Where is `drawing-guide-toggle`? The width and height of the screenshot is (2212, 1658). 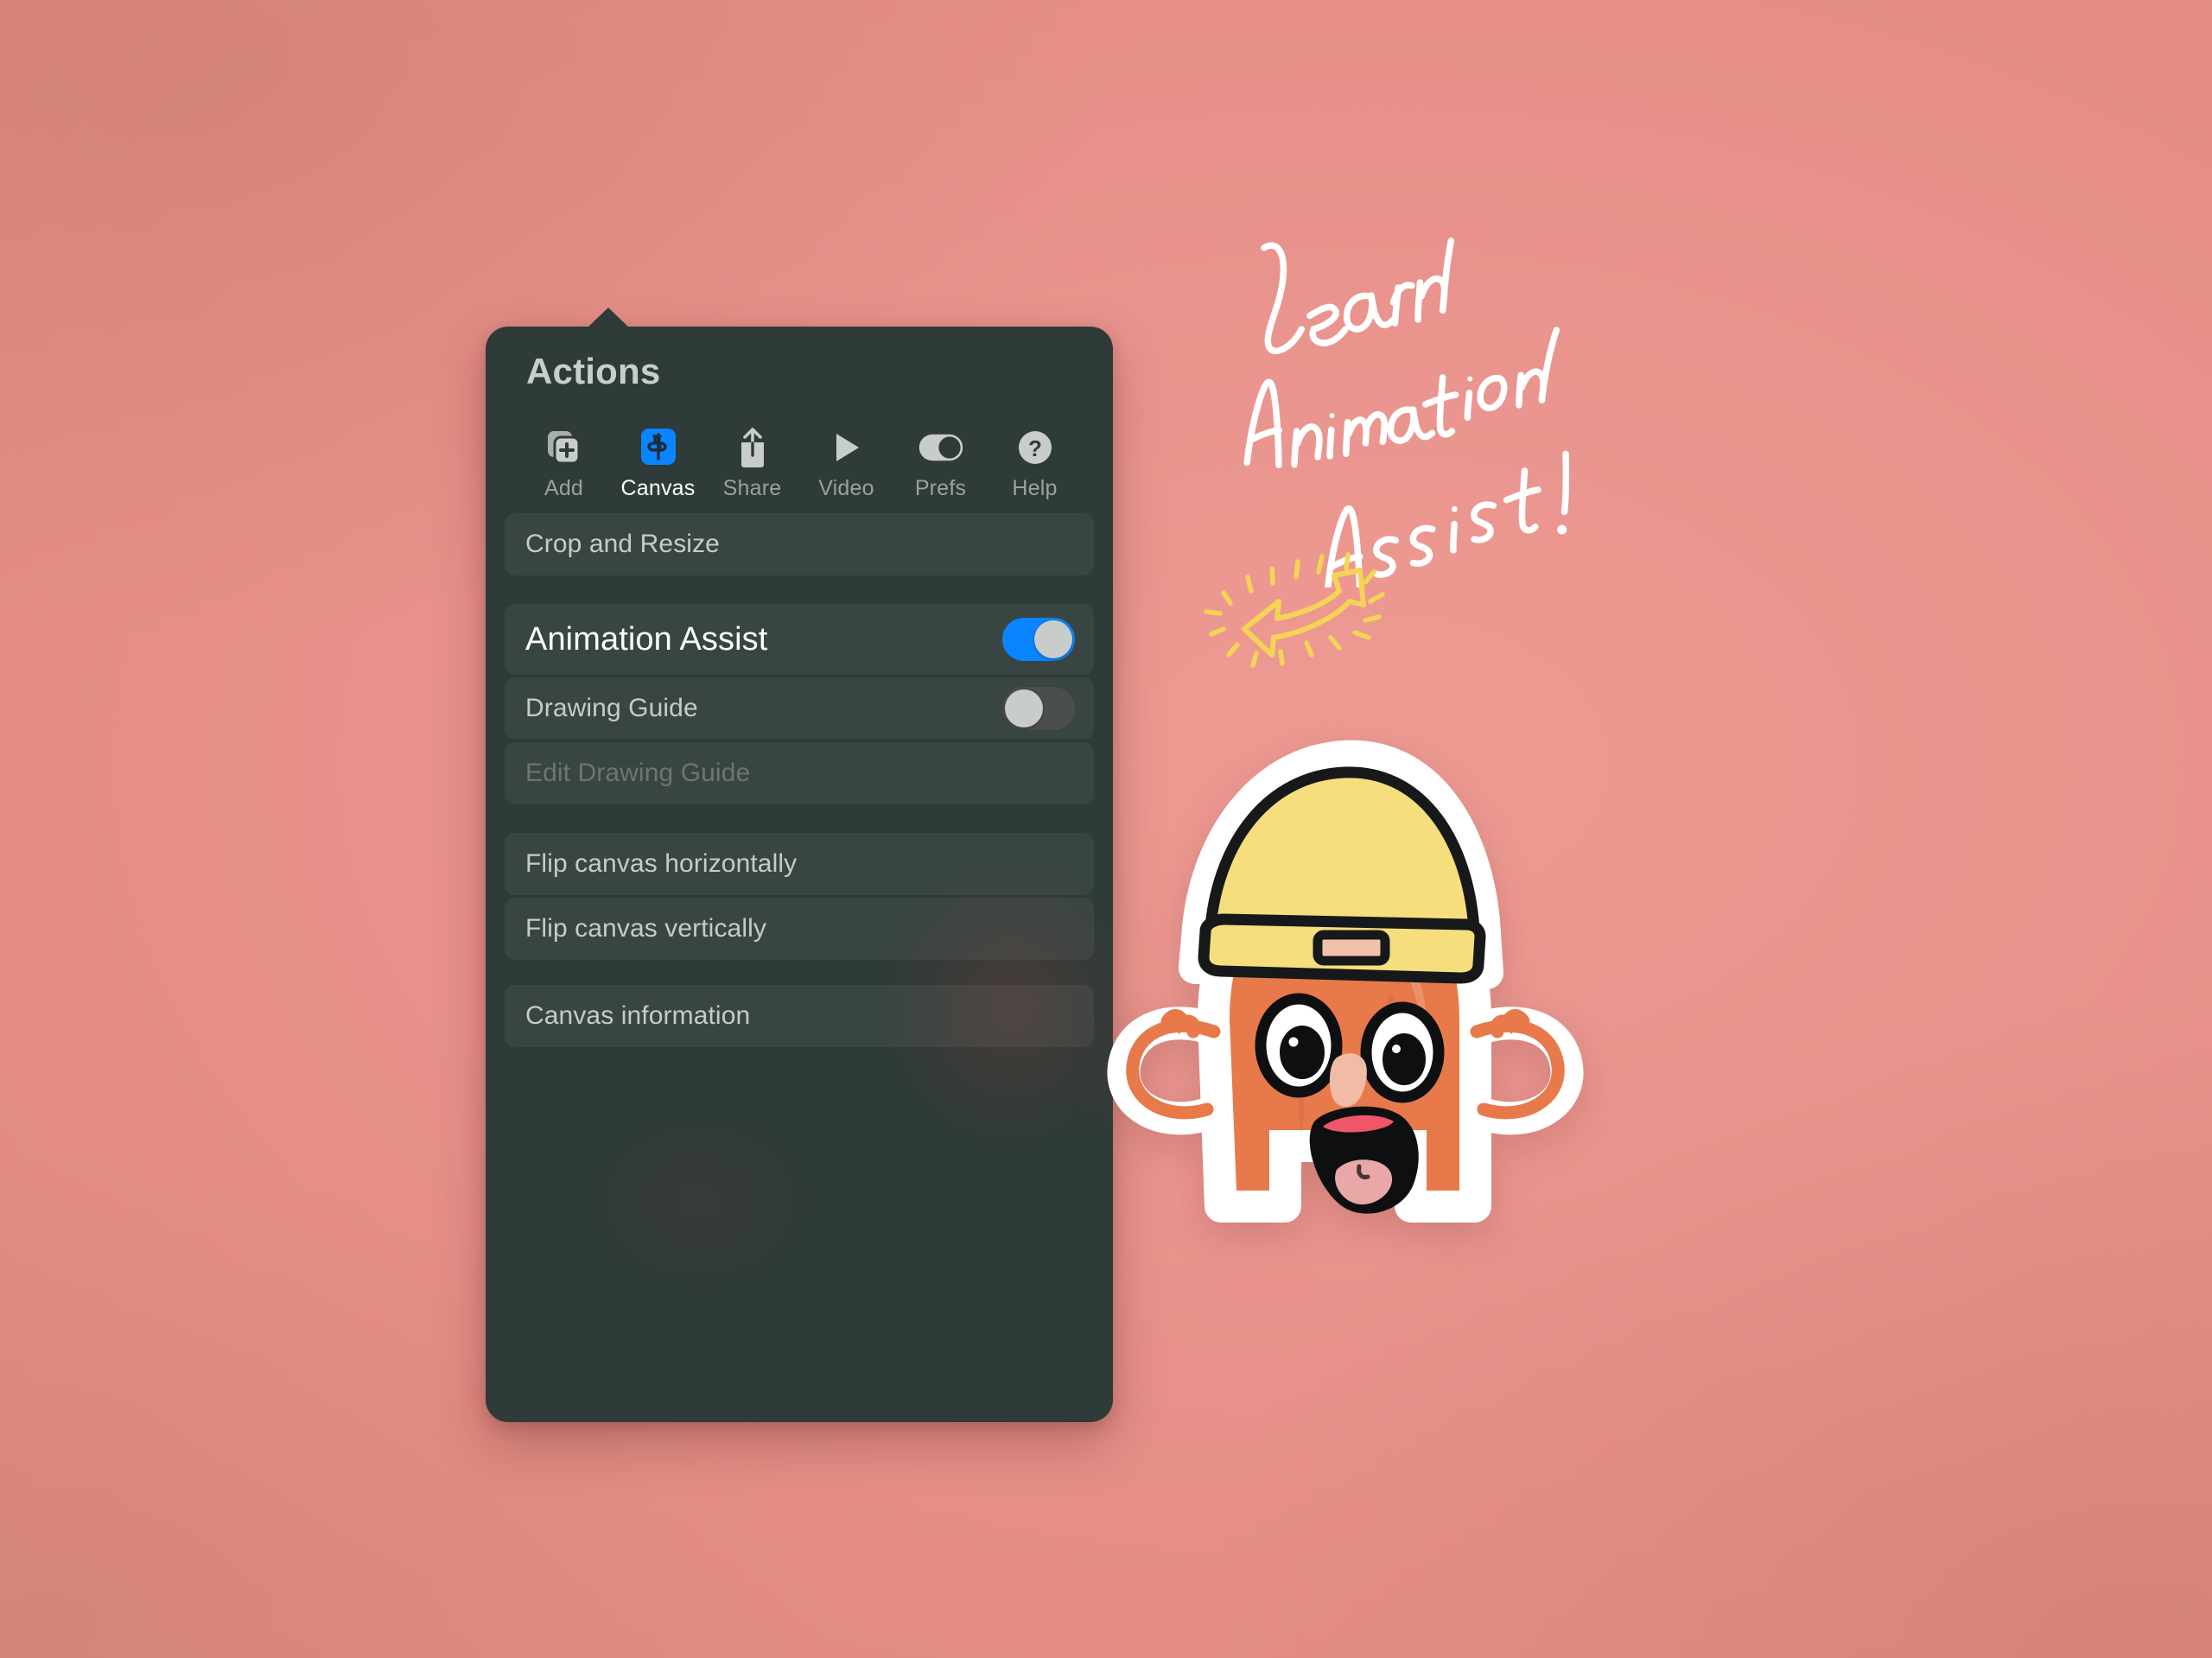 drawing-guide-toggle is located at coordinates (1038, 708).